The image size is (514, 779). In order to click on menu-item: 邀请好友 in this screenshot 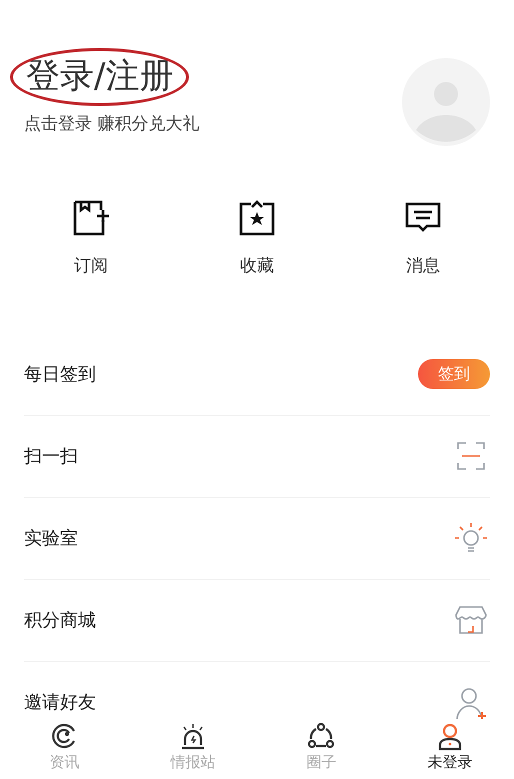, I will do `click(60, 702)`.